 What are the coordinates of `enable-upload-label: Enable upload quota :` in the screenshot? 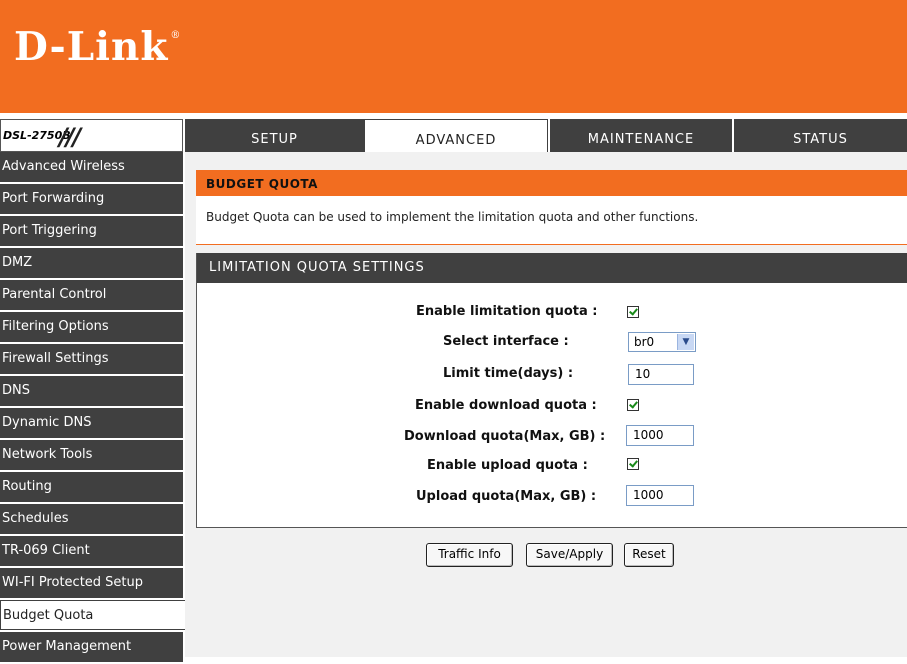 It's located at (507, 465).